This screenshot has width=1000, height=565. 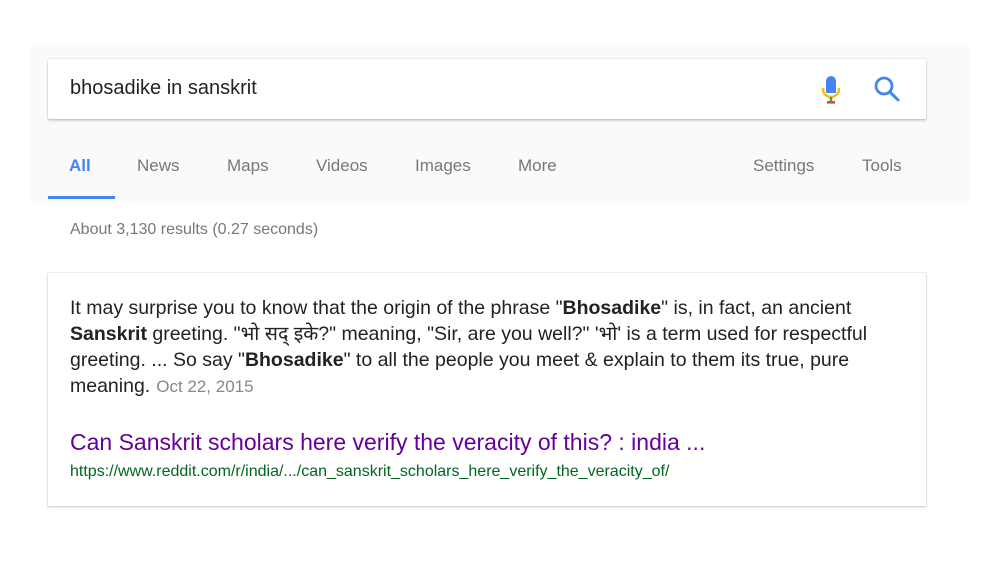 What do you see at coordinates (108, 334) in the screenshot?
I see `snippet-highlight: Sanskrit` at bounding box center [108, 334].